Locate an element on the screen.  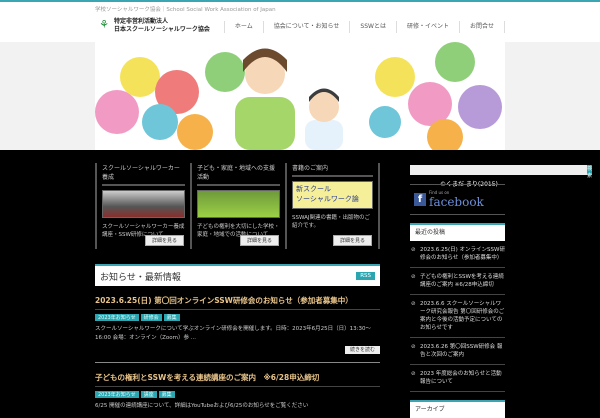
post-title: 子どもの権利とSSWを考える連続講座のご案内 ※6/28申込締切 is located at coordinates (237, 379).